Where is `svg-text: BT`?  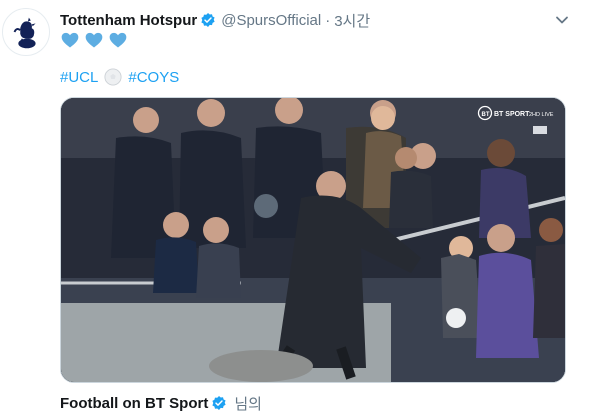 svg-text: BT is located at coordinates (486, 115).